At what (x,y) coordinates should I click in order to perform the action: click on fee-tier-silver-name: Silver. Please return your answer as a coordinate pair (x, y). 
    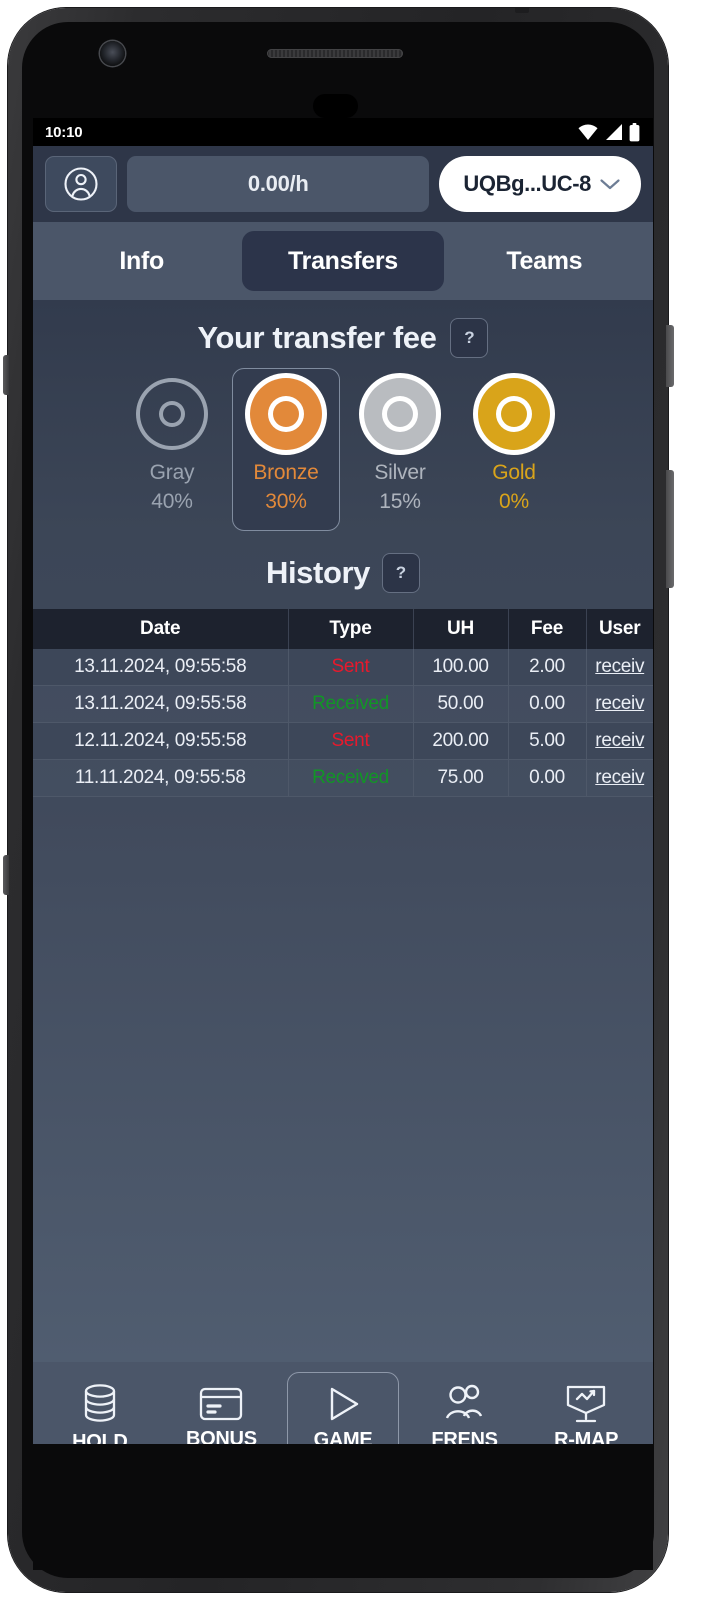
    Looking at the image, I should click on (400, 472).